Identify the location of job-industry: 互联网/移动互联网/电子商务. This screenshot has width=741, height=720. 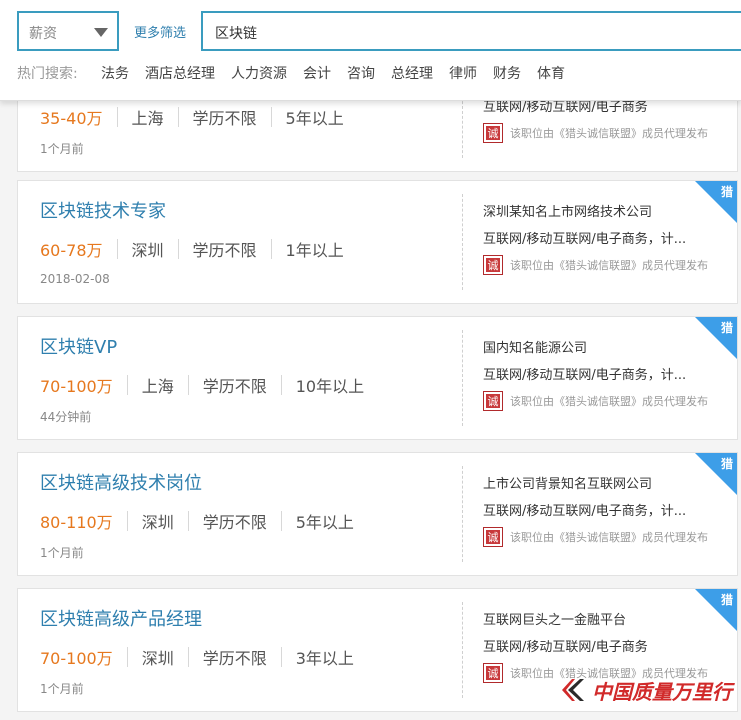
(565, 647).